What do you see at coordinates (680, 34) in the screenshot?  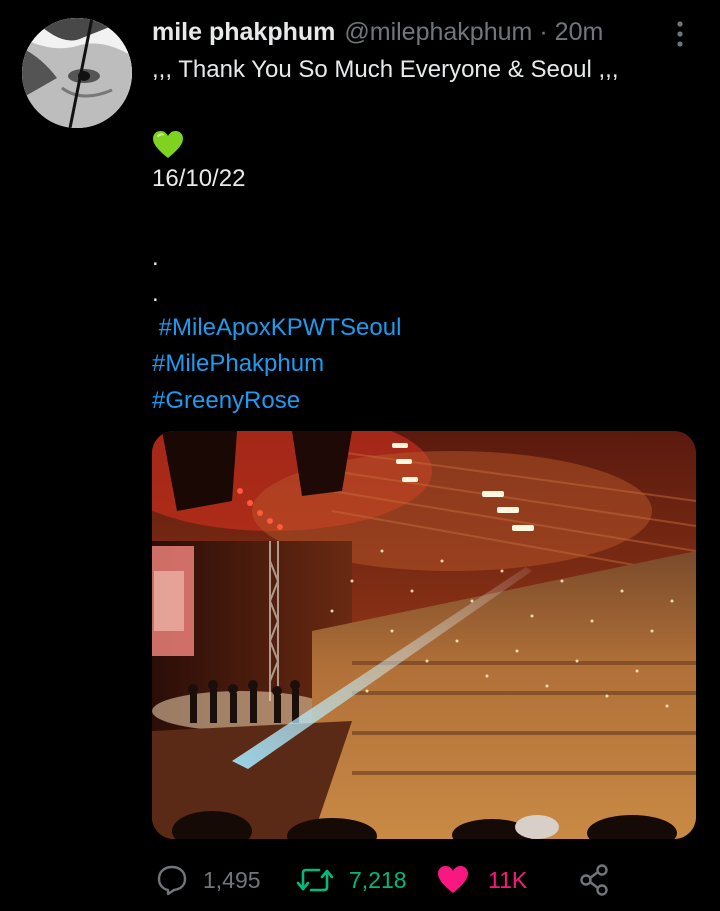 I see `more-icon` at bounding box center [680, 34].